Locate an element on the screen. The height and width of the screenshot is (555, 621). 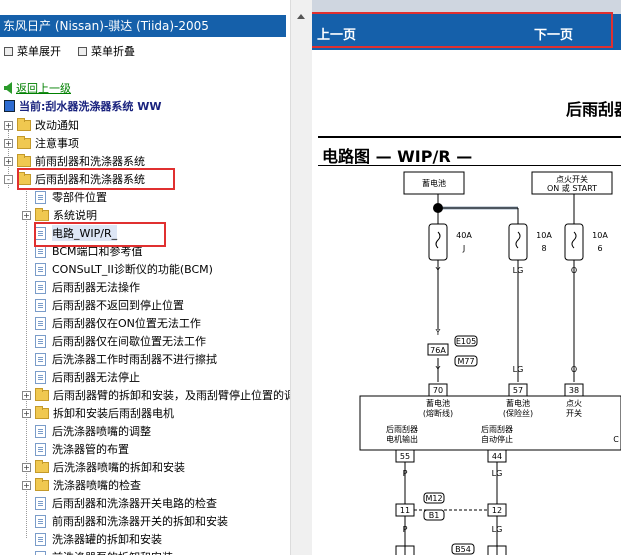
tree-item-label: 后洗涤器喷嘴的拆卸和安装 is located at coordinates (119, 467).